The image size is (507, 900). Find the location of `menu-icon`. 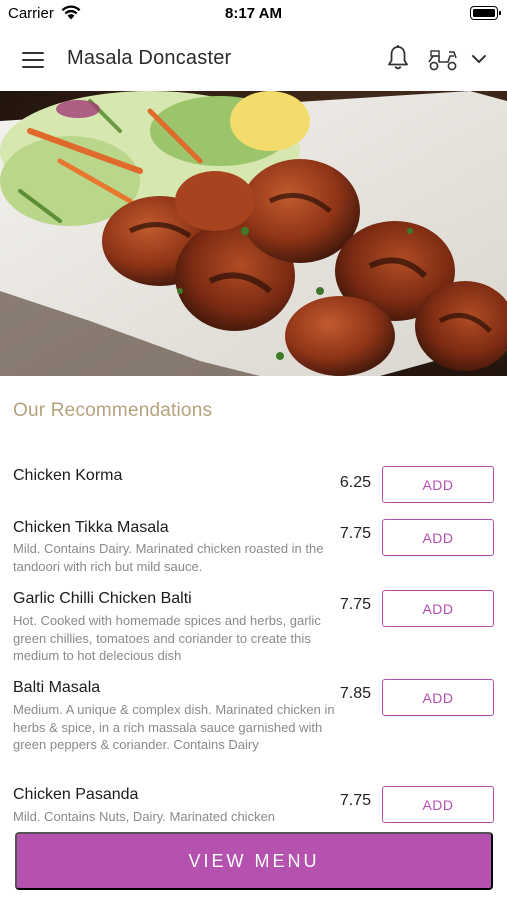

menu-icon is located at coordinates (34, 60).